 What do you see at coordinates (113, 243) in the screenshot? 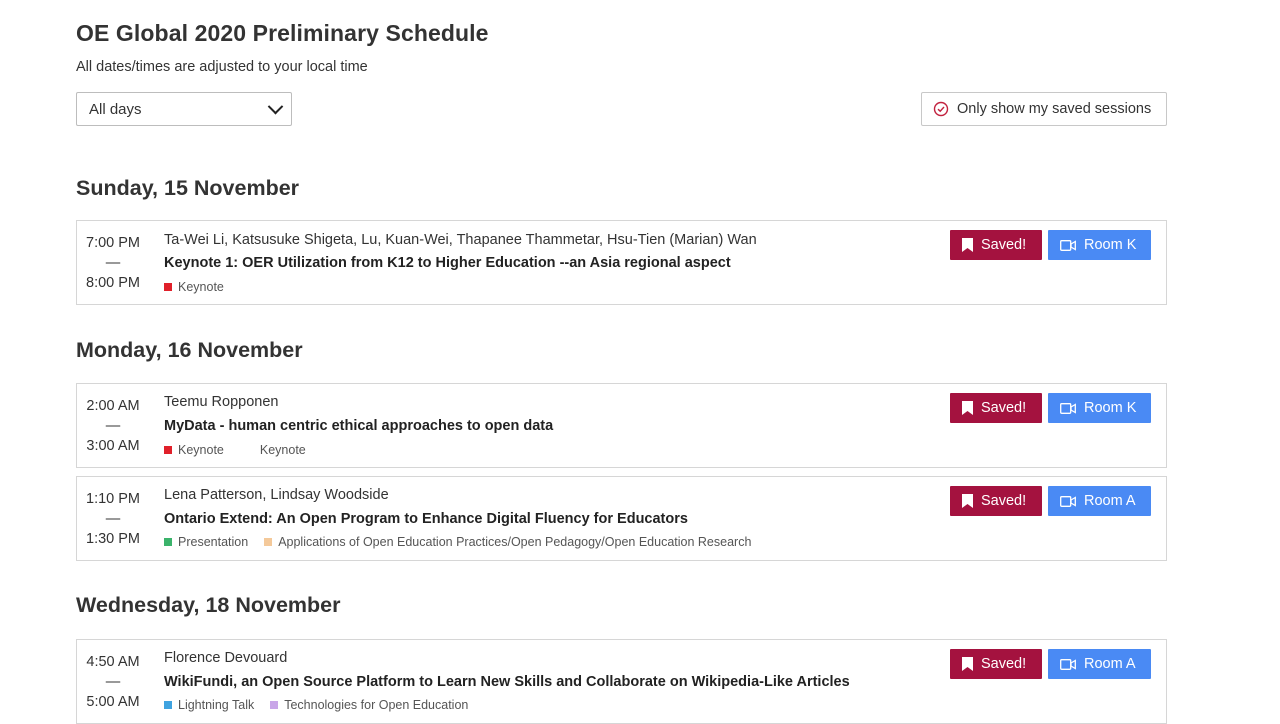
I see `start-time: 7:00 PM` at bounding box center [113, 243].